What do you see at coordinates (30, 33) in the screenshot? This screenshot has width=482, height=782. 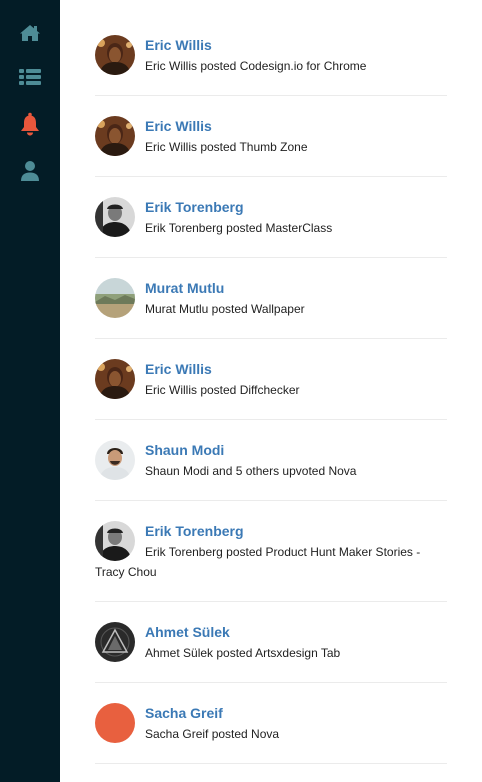 I see `home-icon` at bounding box center [30, 33].